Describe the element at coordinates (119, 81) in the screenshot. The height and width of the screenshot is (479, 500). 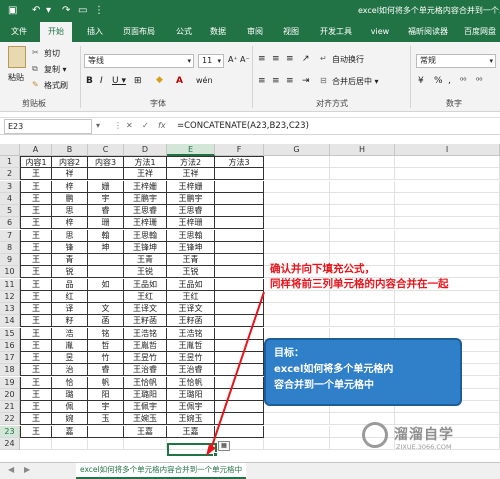
I see `underline-button: U ▾` at that location.